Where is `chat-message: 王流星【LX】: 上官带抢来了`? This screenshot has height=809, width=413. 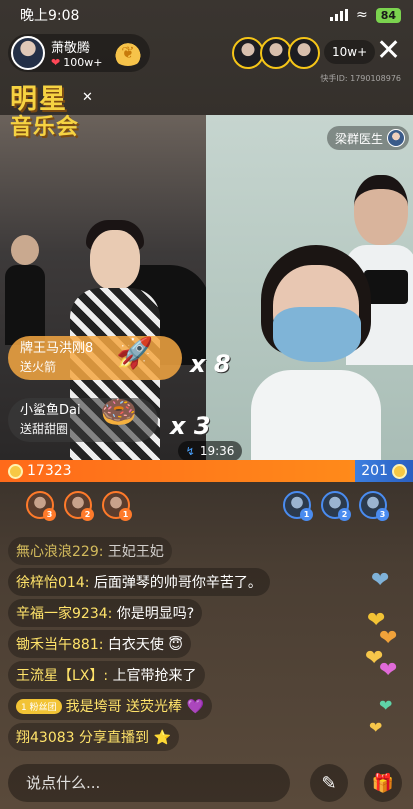 chat-message: 王流星【LX】: 上官带抢来了 is located at coordinates (106, 675).